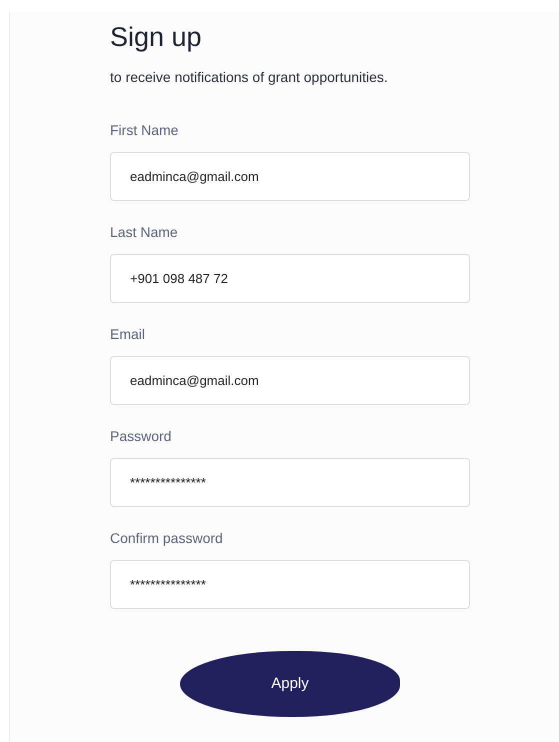 The image size is (559, 742). I want to click on field-label: Password, so click(141, 436).